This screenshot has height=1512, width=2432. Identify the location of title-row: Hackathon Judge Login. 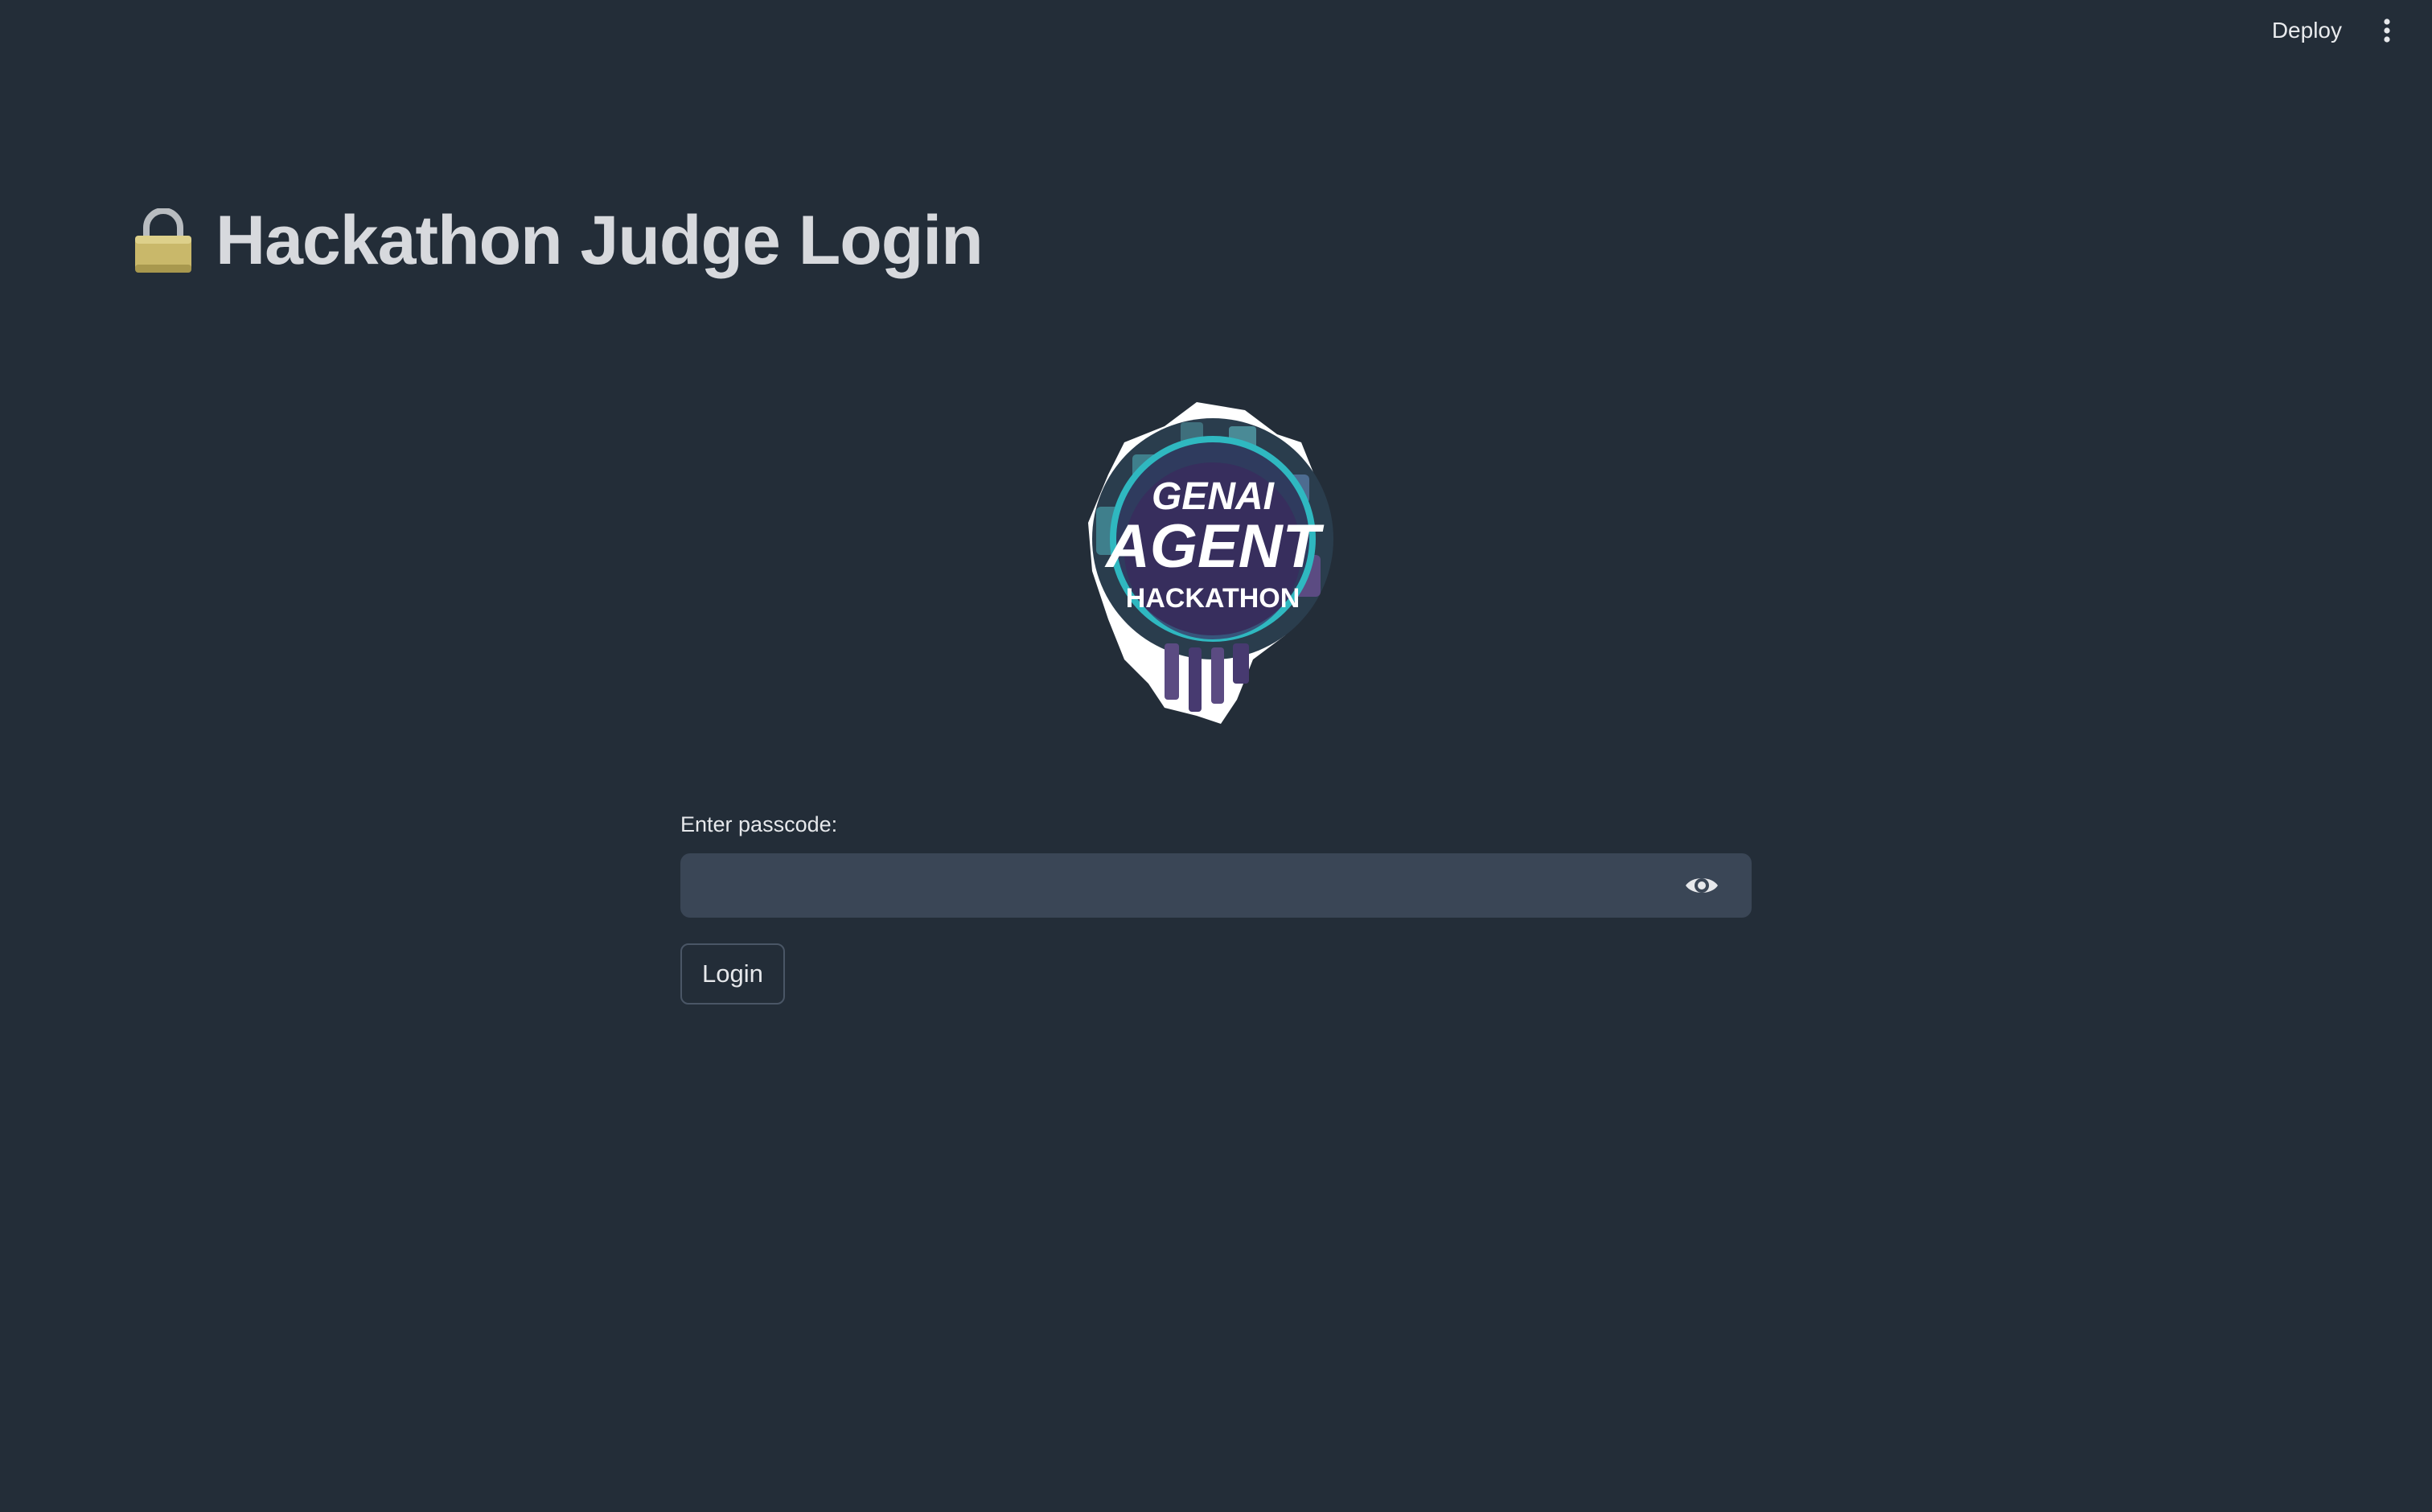
(558, 241).